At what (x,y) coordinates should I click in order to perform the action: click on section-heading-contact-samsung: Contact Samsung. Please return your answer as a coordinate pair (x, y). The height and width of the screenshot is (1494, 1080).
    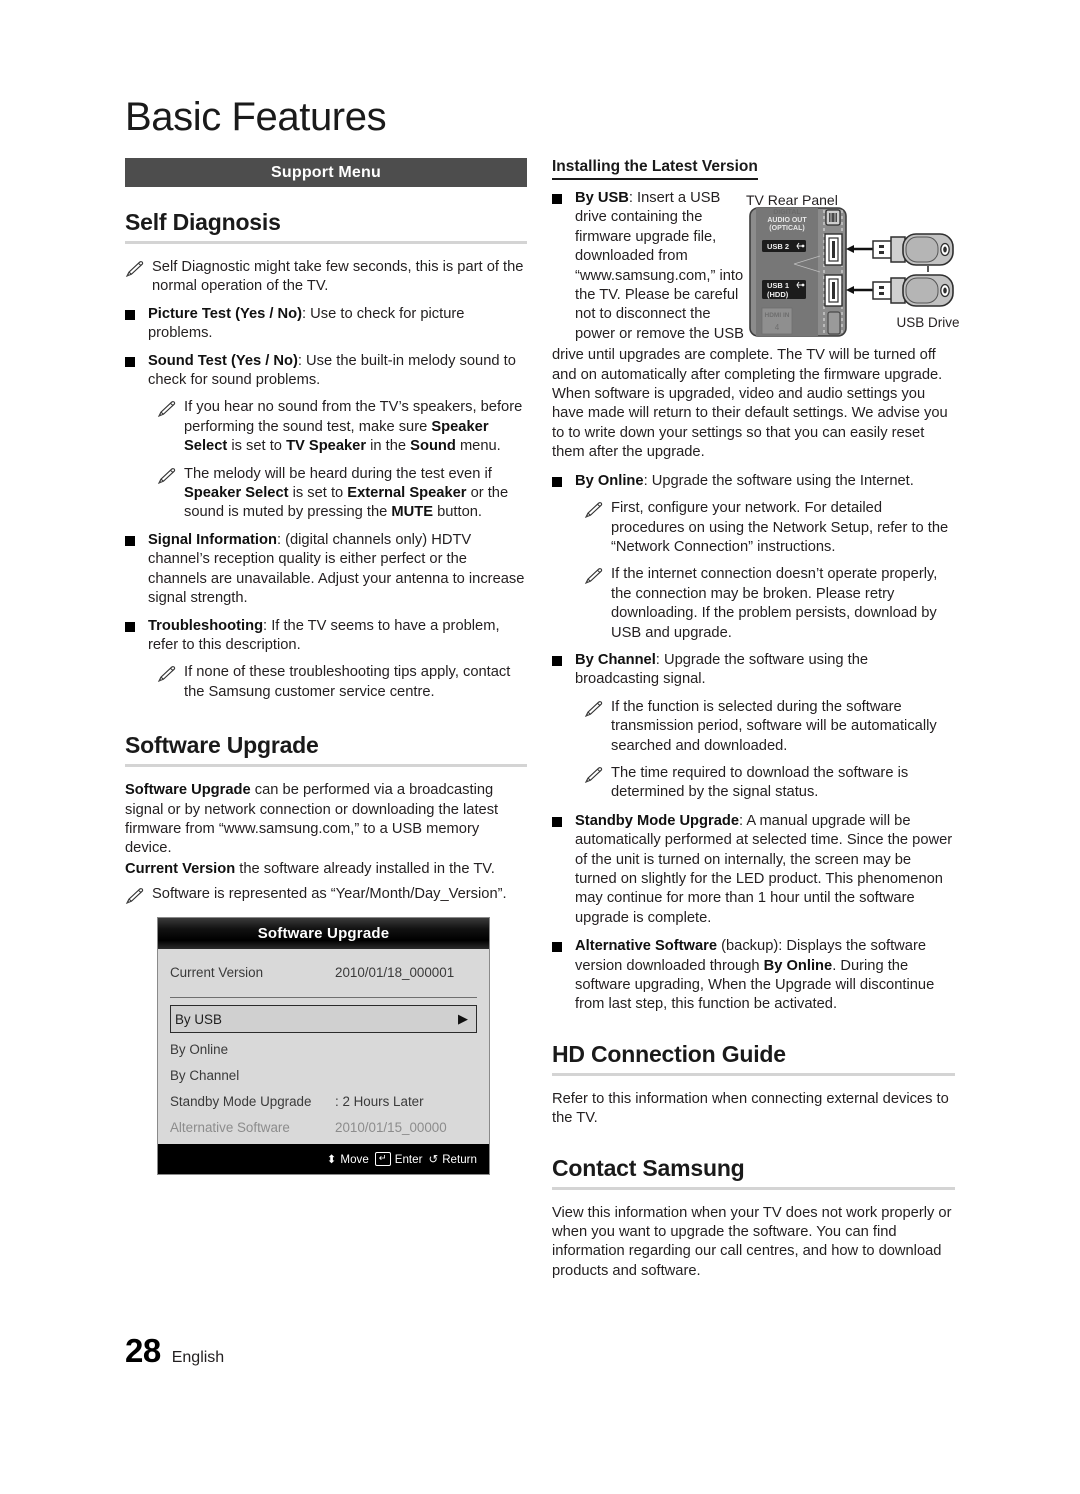
    Looking at the image, I should click on (648, 1167).